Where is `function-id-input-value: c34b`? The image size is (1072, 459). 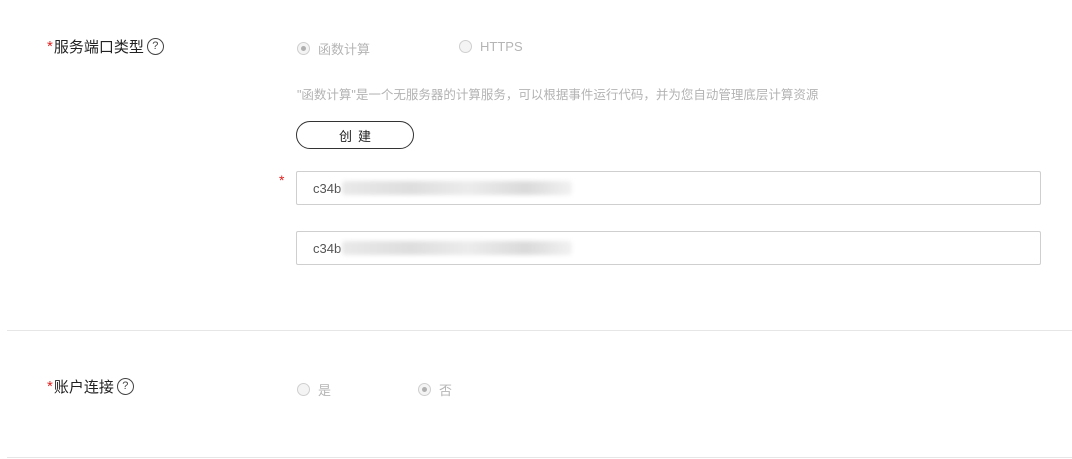 function-id-input-value: c34b is located at coordinates (327, 188).